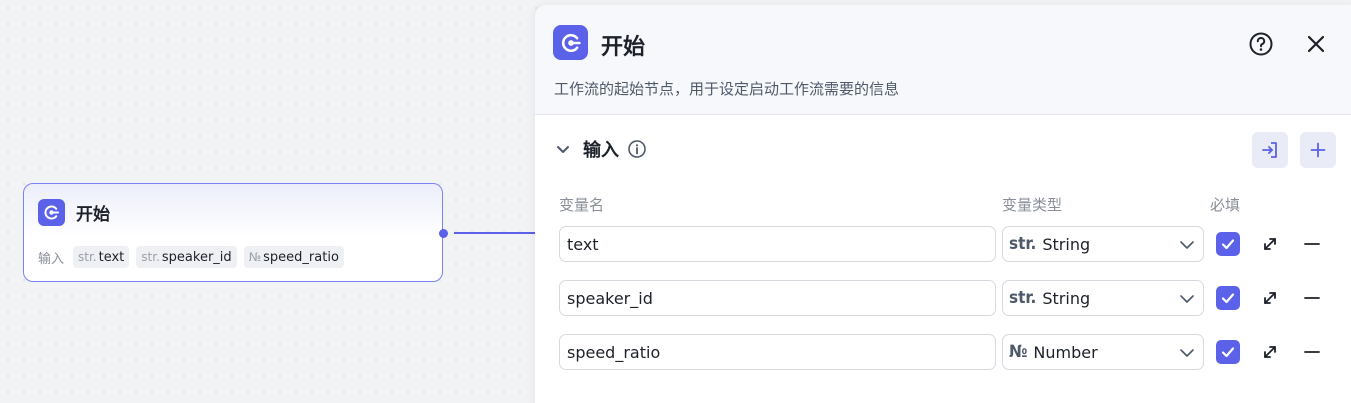 The width and height of the screenshot is (1351, 403). I want to click on chip-name: speed_ratio, so click(301, 257).